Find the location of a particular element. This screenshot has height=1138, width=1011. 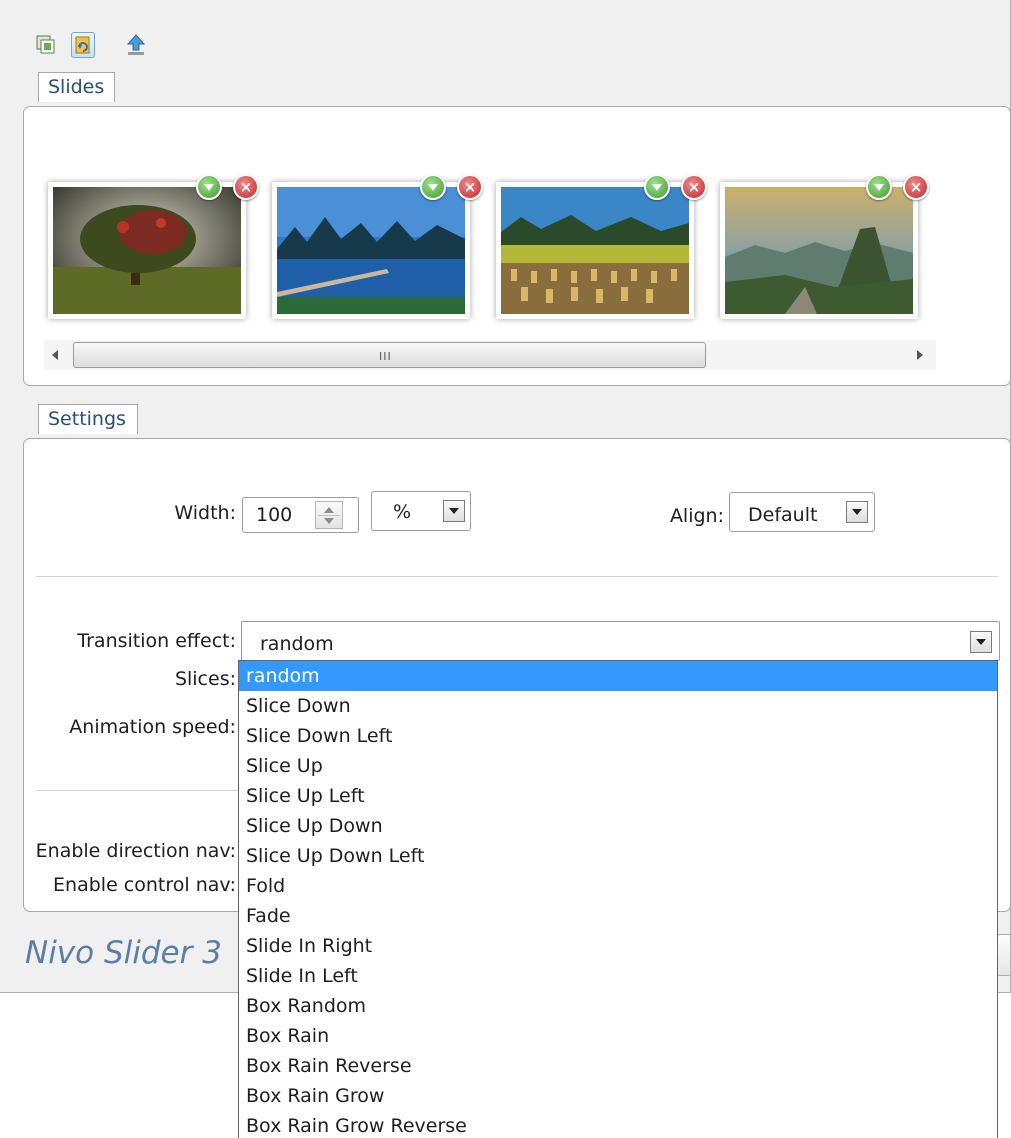

direction-nav-label: Enable direction nav: is located at coordinates (135, 851).